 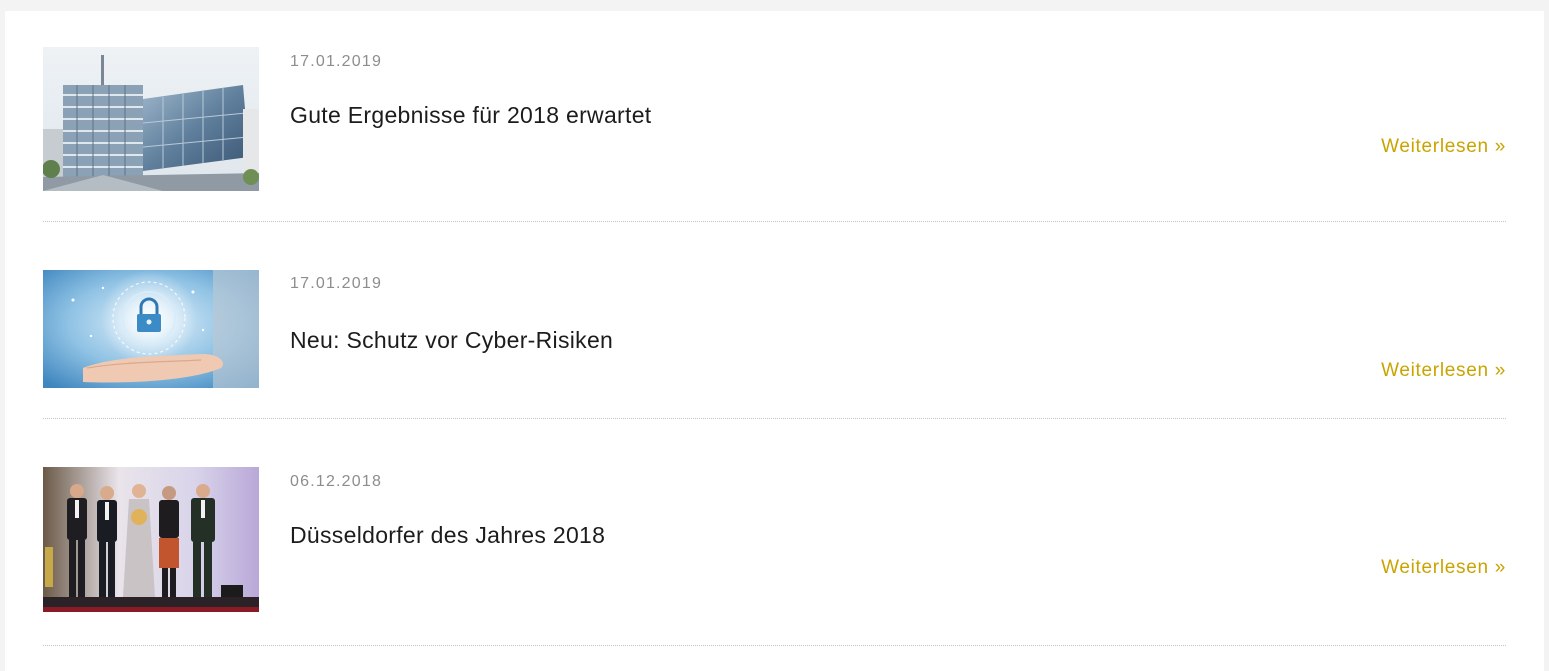 I want to click on news-title-link: Neu: Schutz vor Cyber-Risiken, so click(x=451, y=340).